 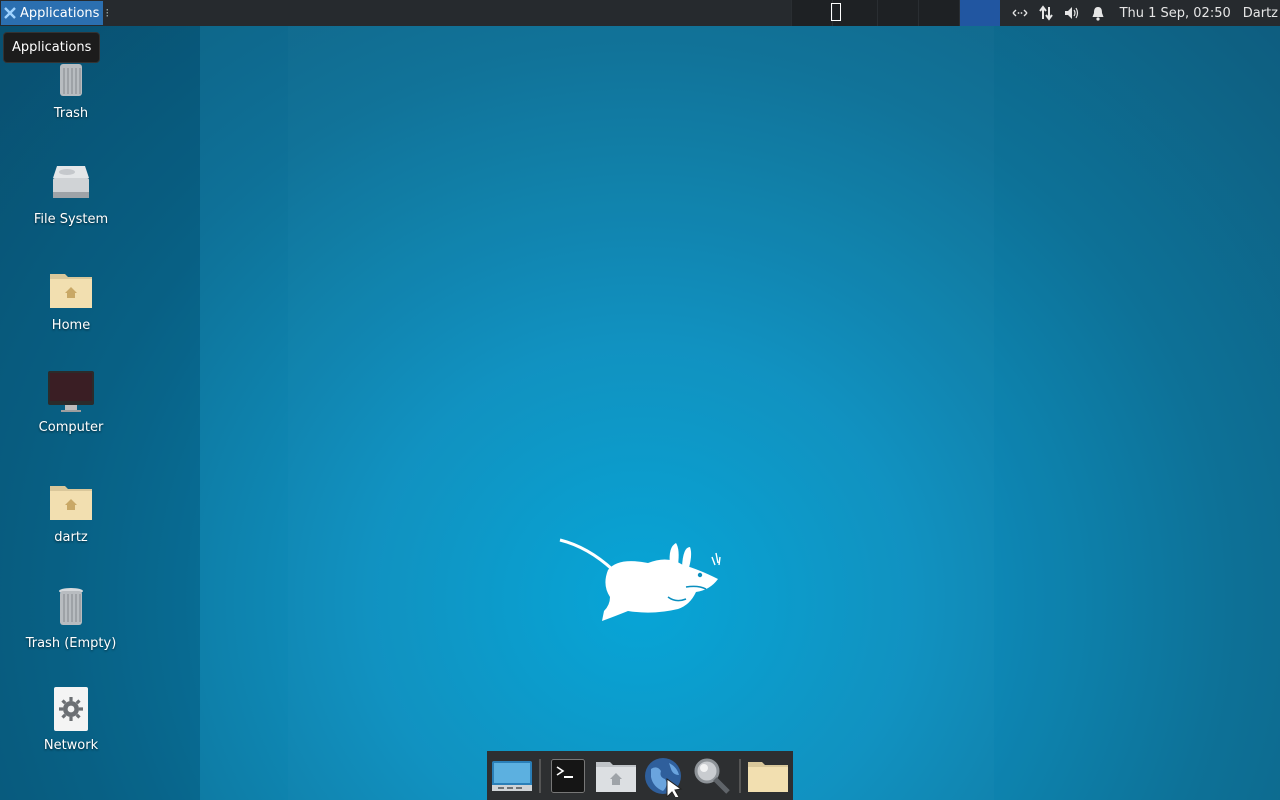 What do you see at coordinates (71, 709) in the screenshot?
I see `network-gear-icon` at bounding box center [71, 709].